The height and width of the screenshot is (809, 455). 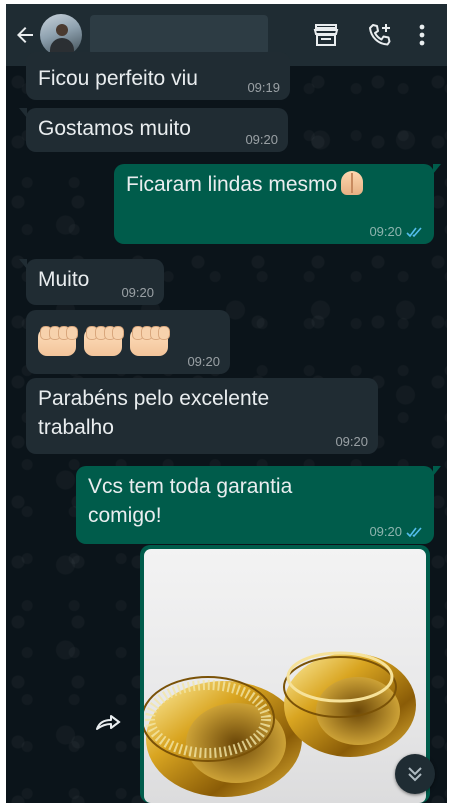 I want to click on forward-icon, so click(x=109, y=723).